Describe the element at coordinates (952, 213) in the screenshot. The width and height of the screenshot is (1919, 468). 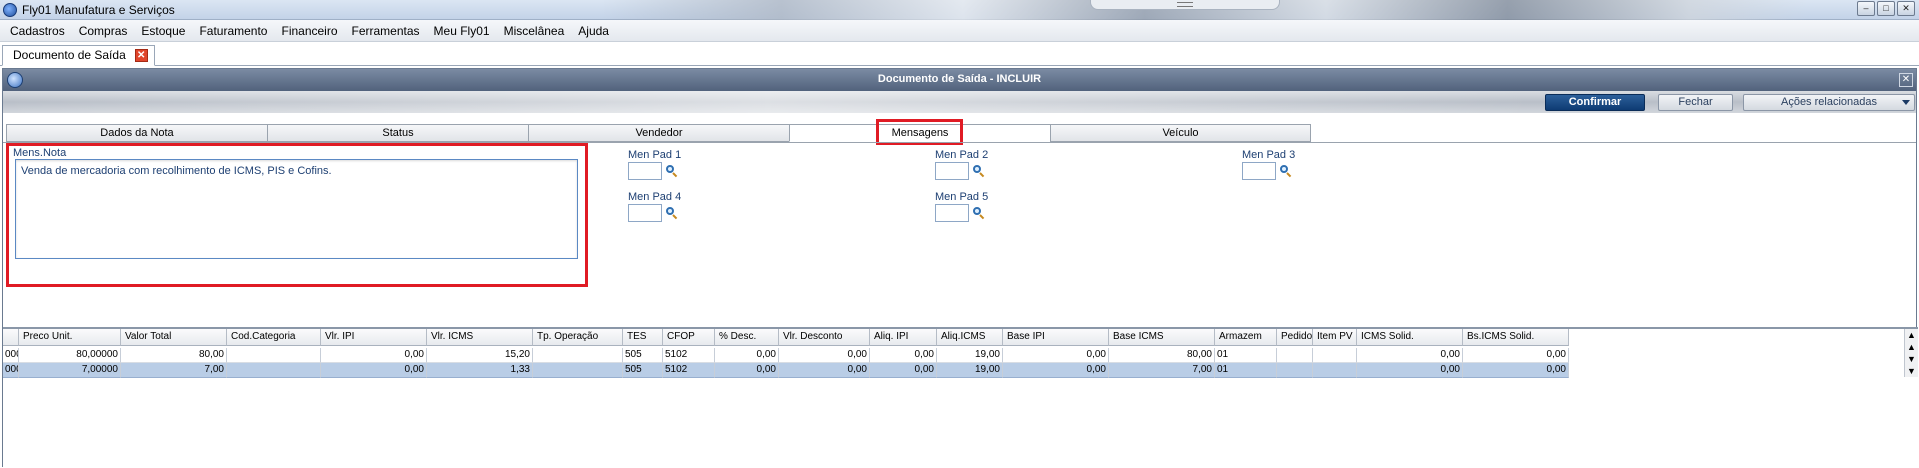
I see `men-pad-5-input` at that location.